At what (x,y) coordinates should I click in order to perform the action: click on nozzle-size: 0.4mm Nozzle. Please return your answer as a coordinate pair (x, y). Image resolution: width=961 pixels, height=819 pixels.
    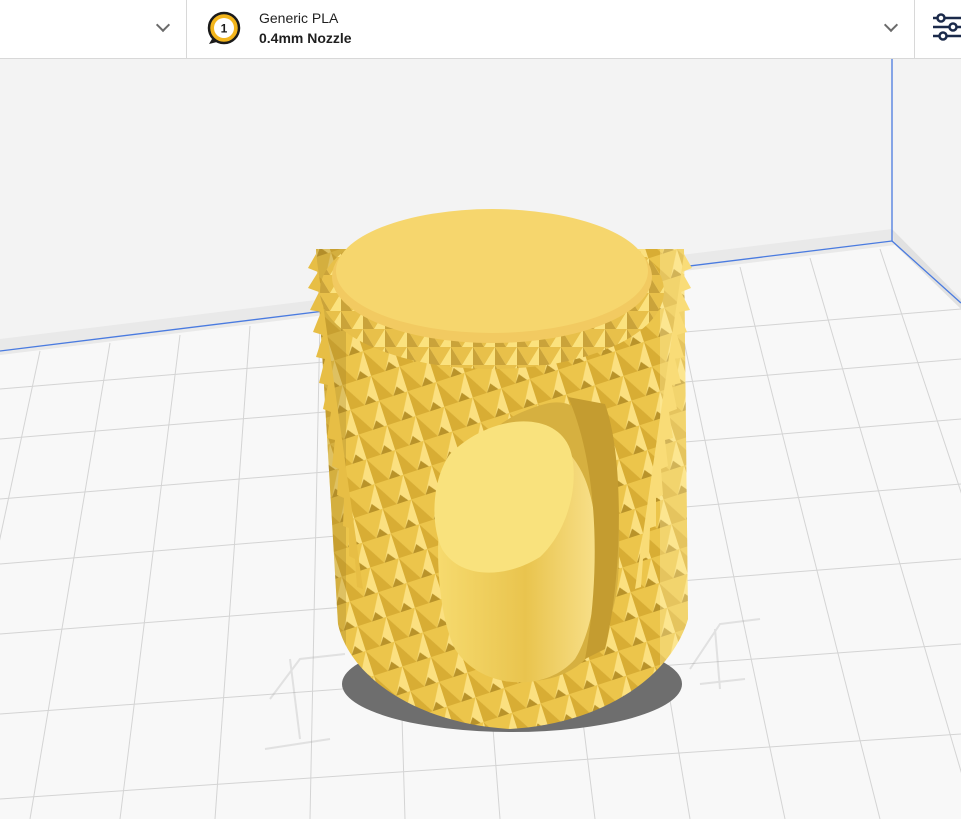
    Looking at the image, I should click on (305, 38).